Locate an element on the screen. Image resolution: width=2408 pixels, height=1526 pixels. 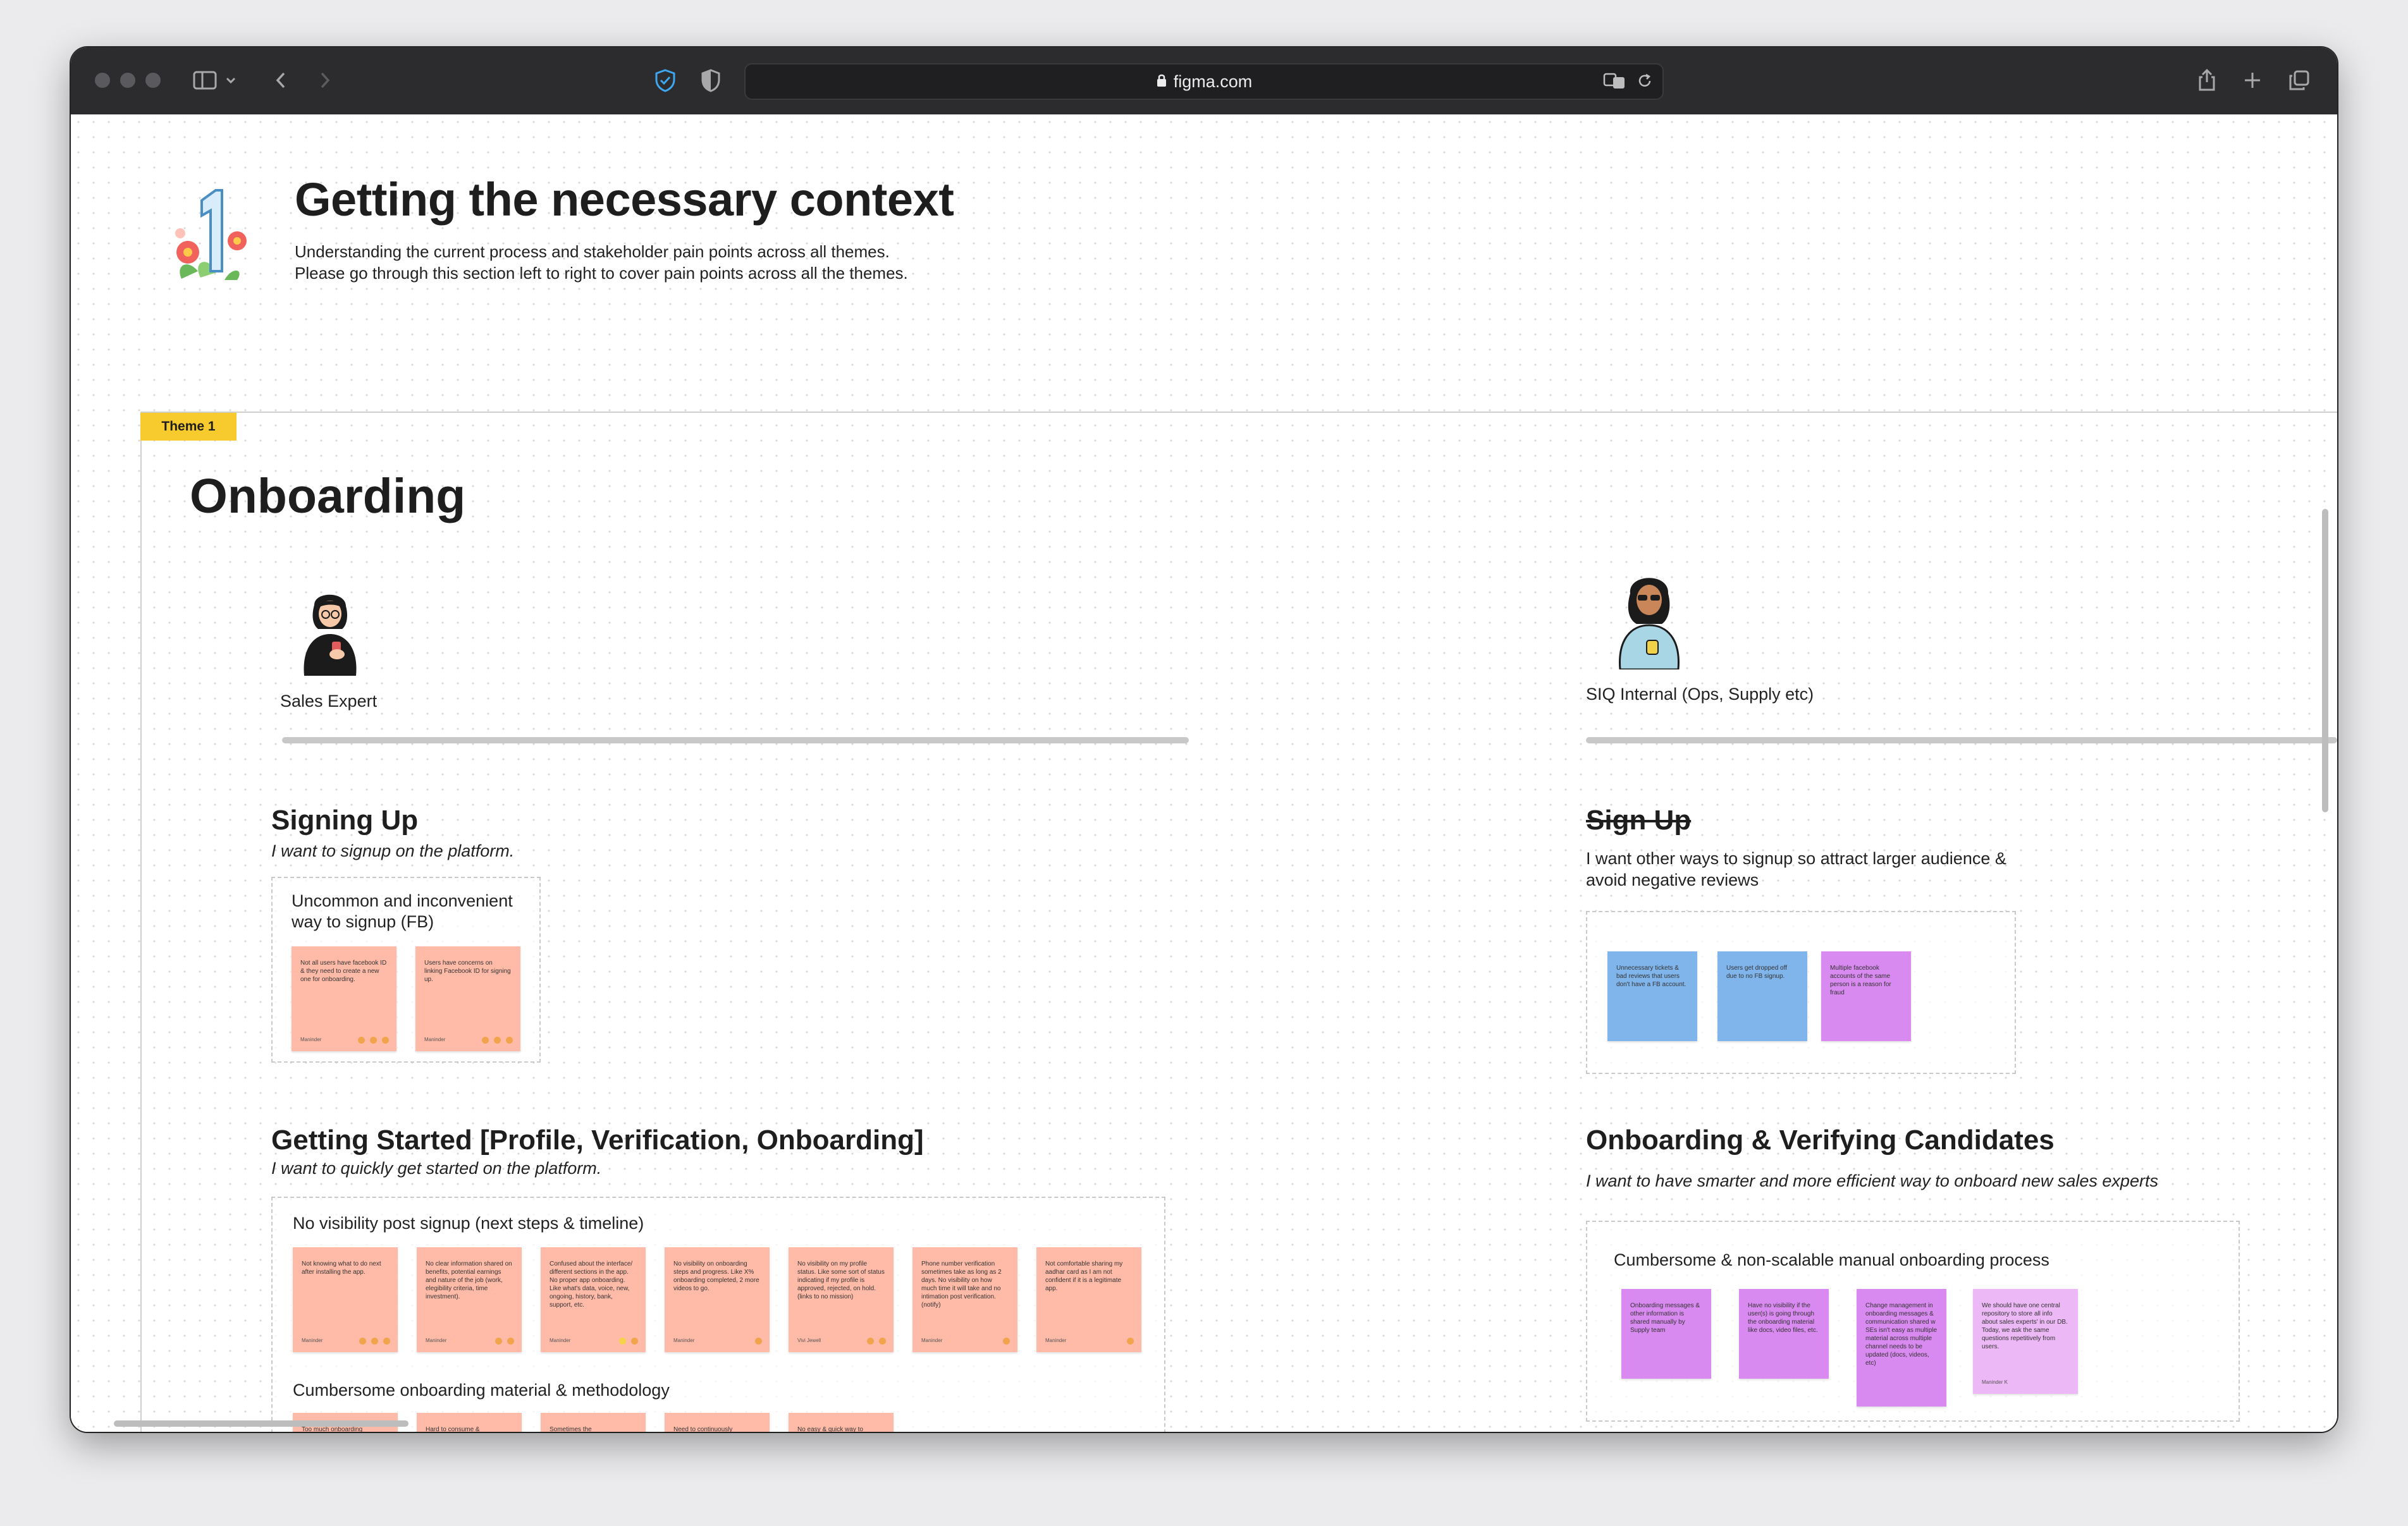
sign-up-heading: Sign Up is located at coordinates (1639, 820).